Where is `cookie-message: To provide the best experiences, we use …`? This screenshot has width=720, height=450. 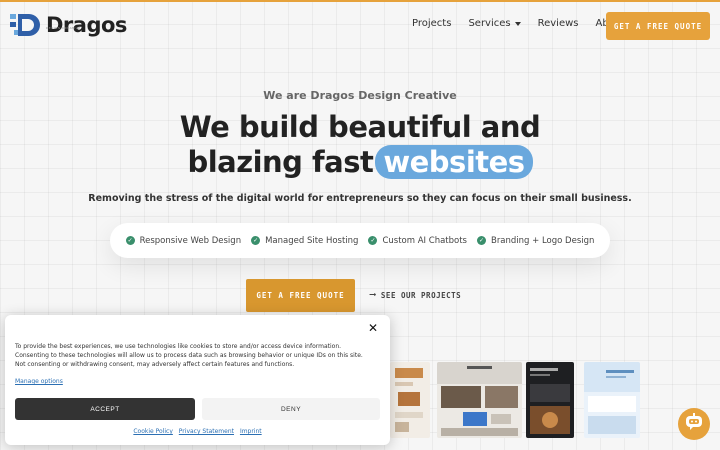 cookie-message: To provide the best experiences, we use … is located at coordinates (189, 355).